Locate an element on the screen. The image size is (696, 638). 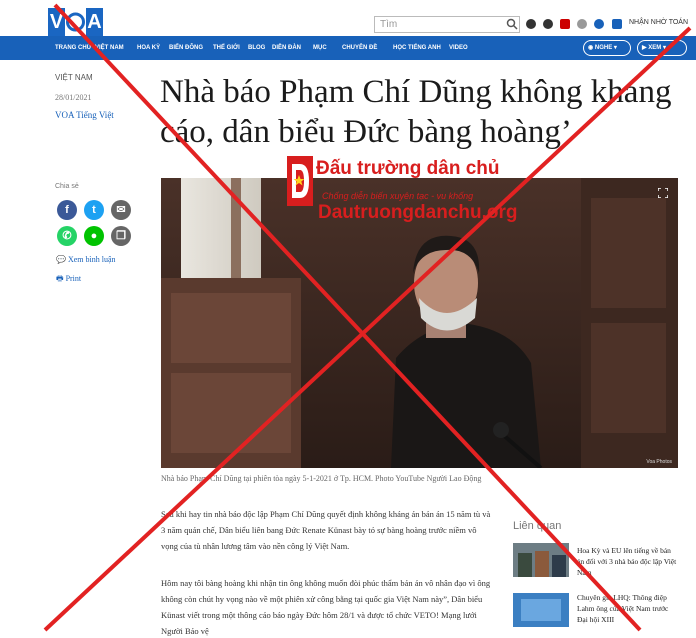
comments-link: 💬 Xem bình luận is located at coordinates (86, 259).